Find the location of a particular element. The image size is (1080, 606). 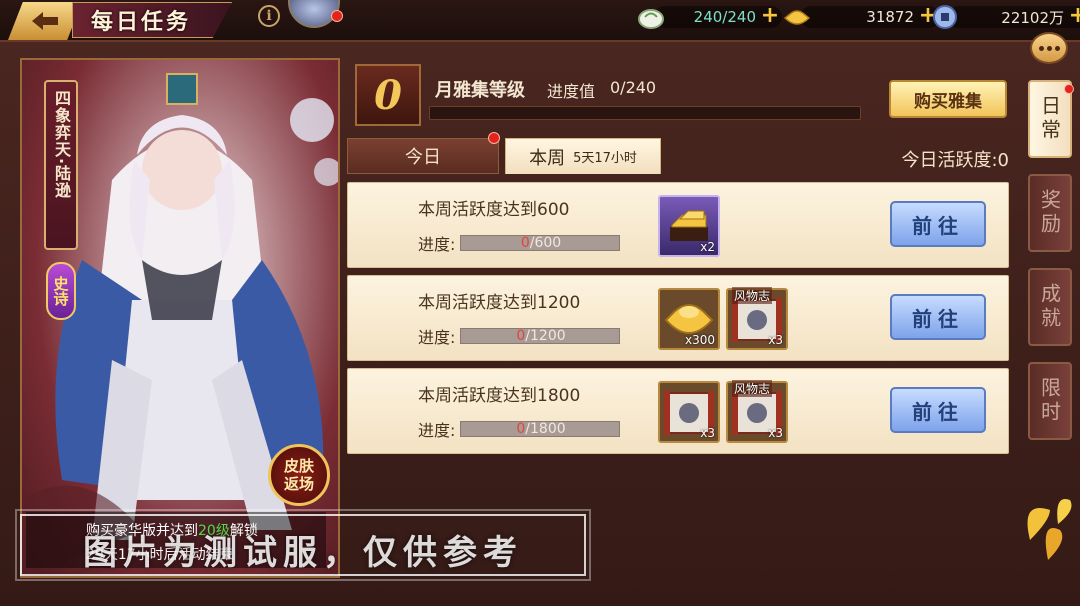

side-tab-label: 奖励 is located at coordinates (1049, 213).